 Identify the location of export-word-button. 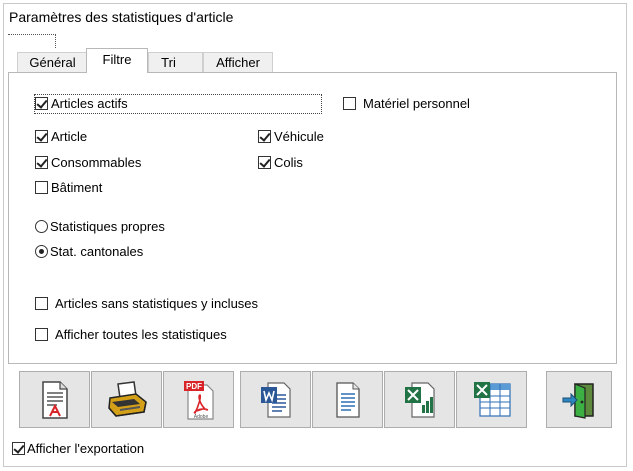
(275, 399).